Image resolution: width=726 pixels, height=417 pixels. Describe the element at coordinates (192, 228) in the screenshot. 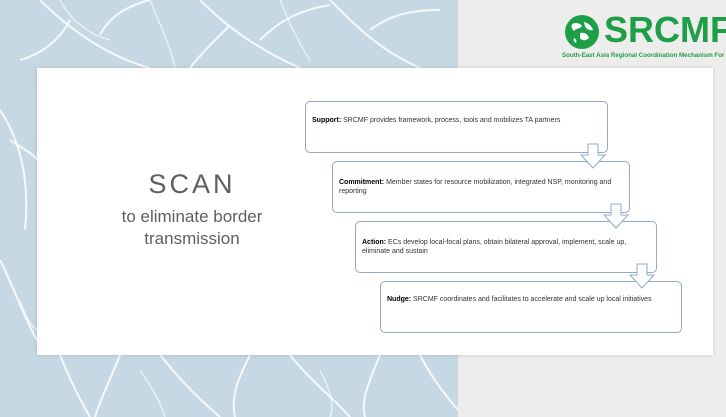

I see `slide-subtitle: to eliminate border transmission` at that location.